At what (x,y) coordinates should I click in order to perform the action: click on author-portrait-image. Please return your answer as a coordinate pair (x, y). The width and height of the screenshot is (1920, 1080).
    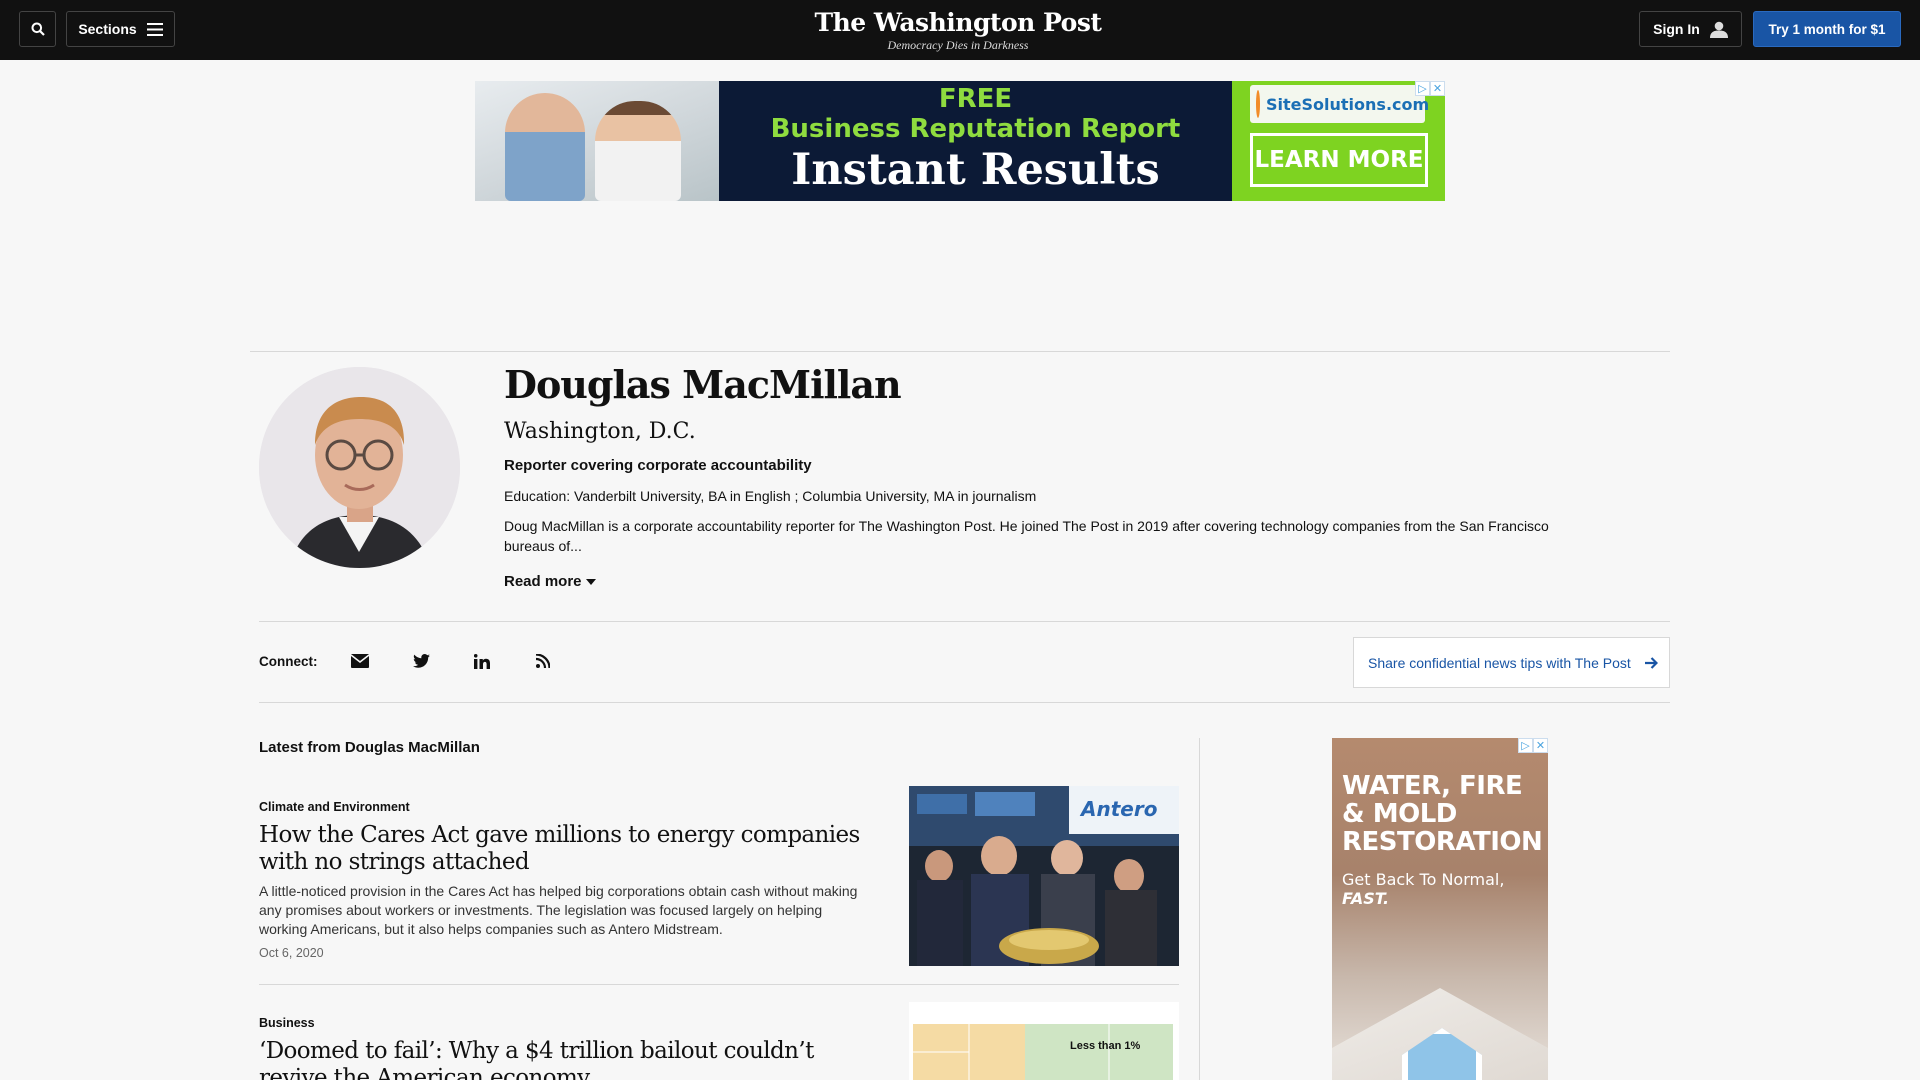
    Looking at the image, I should click on (359, 467).